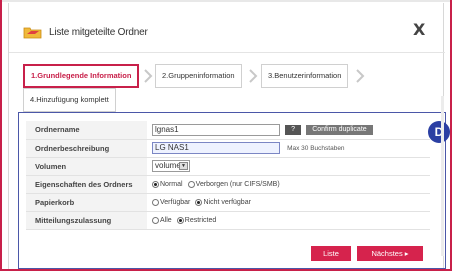  I want to click on foldername-label: Ordnername, so click(86, 130).